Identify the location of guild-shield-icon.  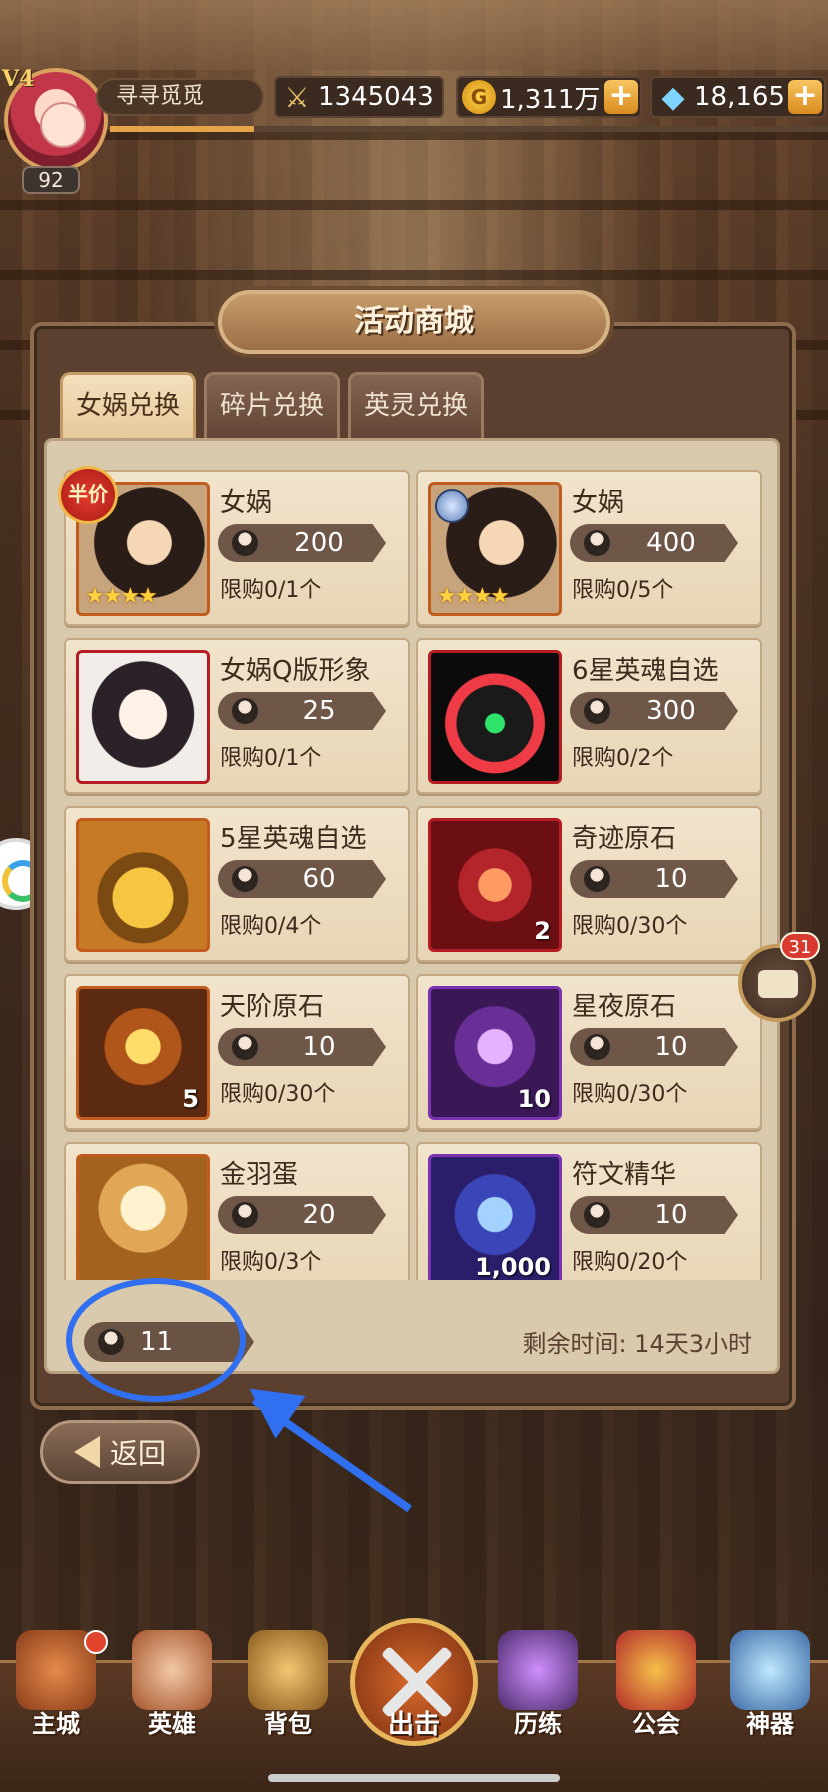
(656, 1670).